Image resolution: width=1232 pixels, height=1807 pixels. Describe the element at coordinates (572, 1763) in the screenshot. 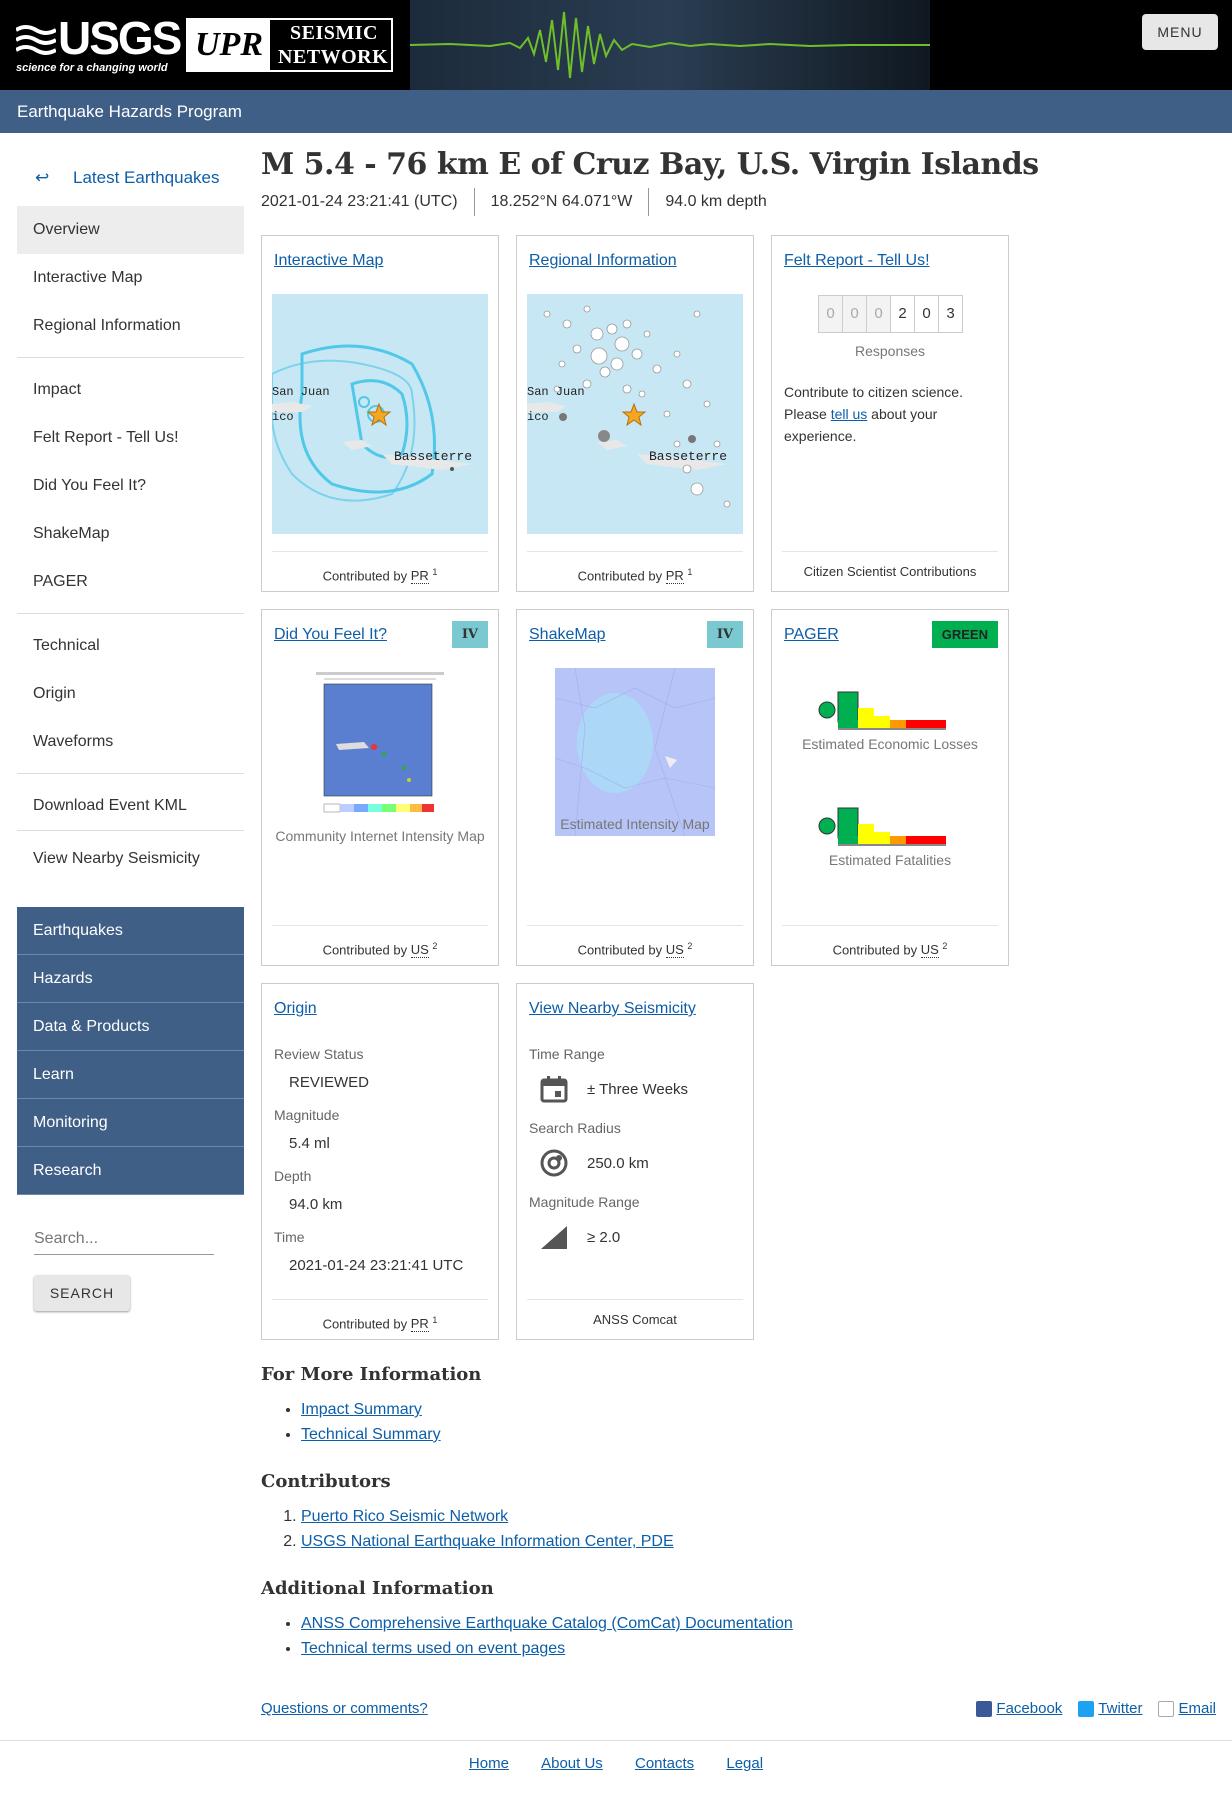

I see `footer-about-link: About Us` at that location.